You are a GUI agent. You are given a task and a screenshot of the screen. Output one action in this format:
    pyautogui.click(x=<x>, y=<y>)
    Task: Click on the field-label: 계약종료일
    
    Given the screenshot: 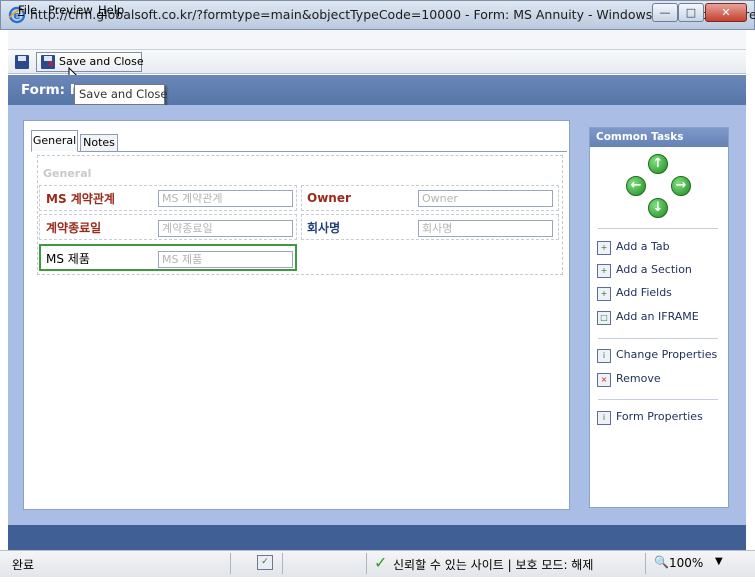 What is the action you would take?
    pyautogui.click(x=74, y=228)
    